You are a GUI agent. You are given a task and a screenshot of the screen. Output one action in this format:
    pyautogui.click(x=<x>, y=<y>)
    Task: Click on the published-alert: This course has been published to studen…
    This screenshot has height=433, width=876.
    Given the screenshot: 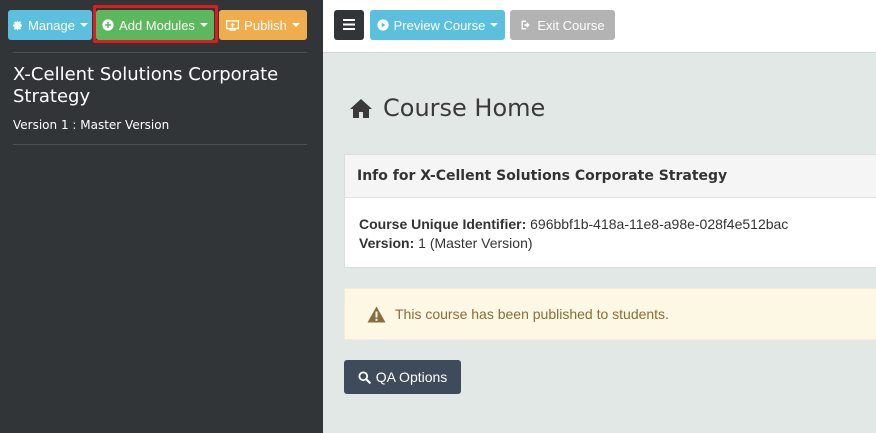 What is the action you would take?
    pyautogui.click(x=610, y=314)
    